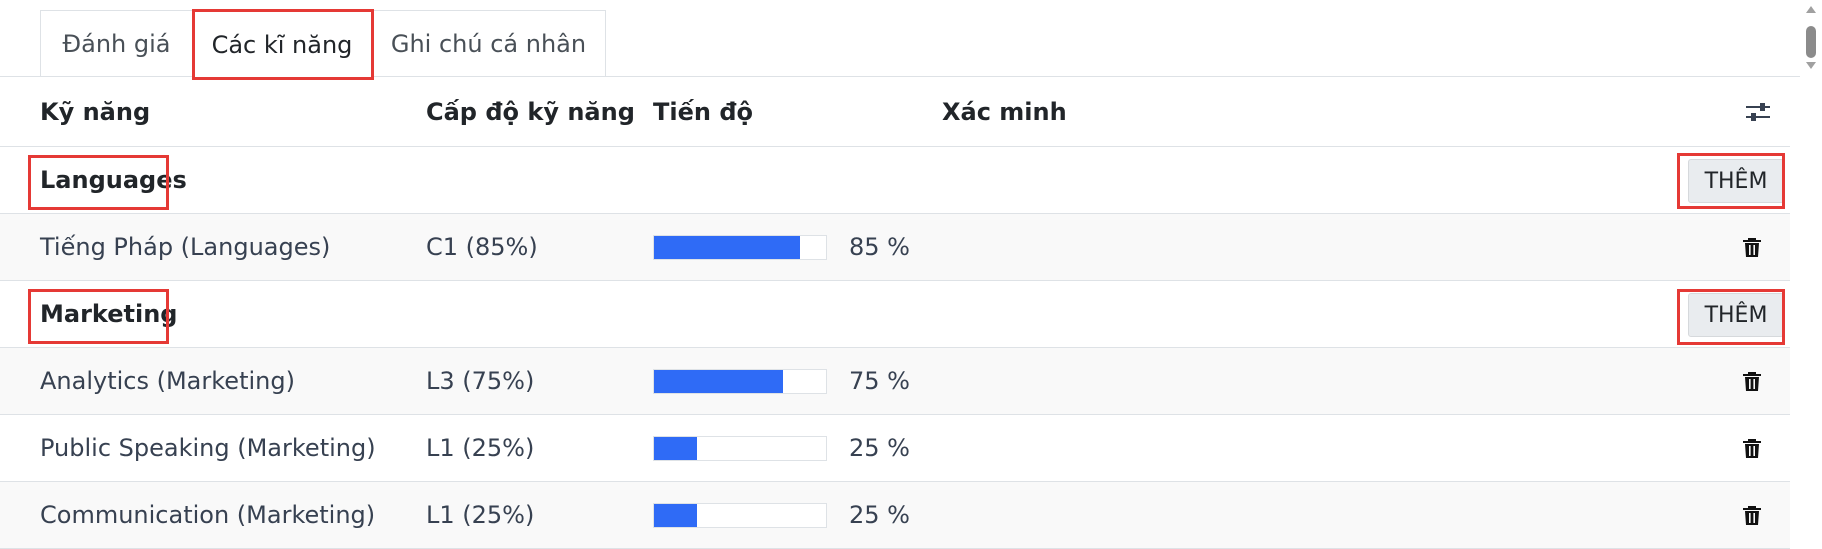 The height and width of the screenshot is (549, 1822). I want to click on table-header: Kỹ năng Cấp độ kỹ năng Tiến độ Xác minh, so click(895, 112).